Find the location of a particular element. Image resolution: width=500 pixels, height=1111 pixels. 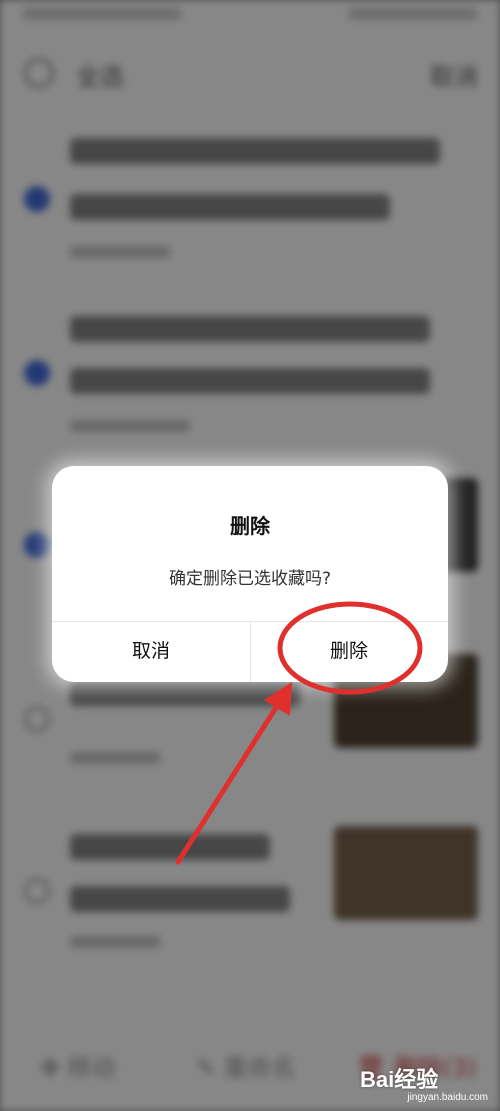

baidu-jingyan-watermark: Bai经验 jingyan.baidu.com is located at coordinates (425, 1084).